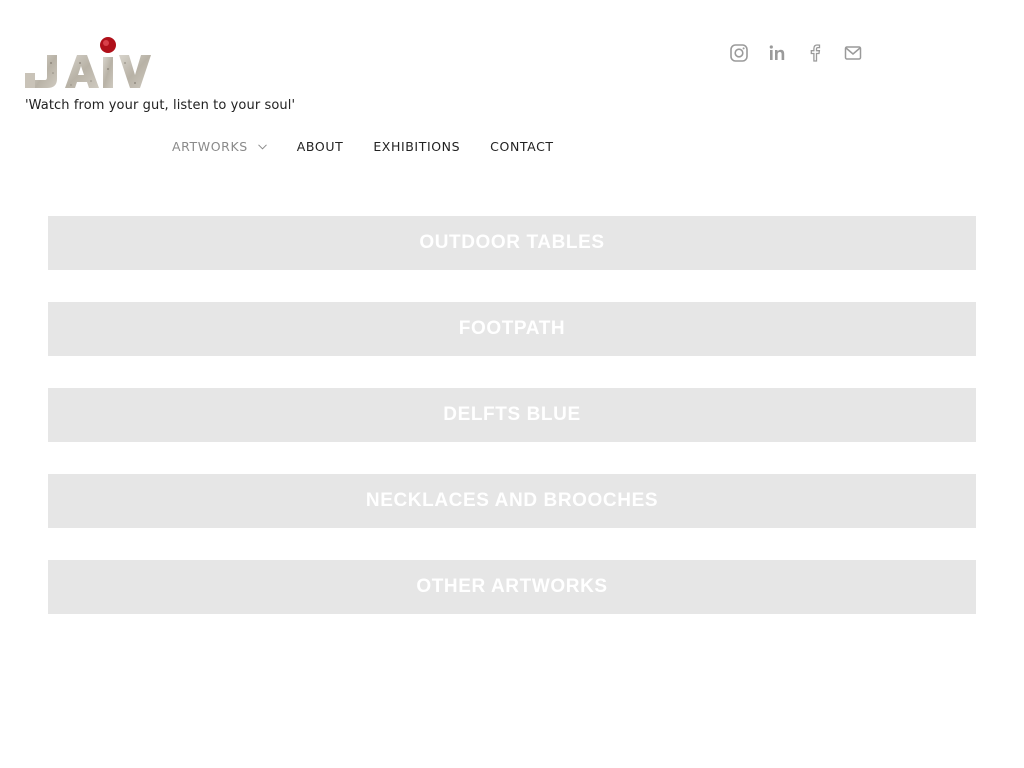 The width and height of the screenshot is (1024, 768). What do you see at coordinates (88, 62) in the screenshot?
I see `logo-image` at bounding box center [88, 62].